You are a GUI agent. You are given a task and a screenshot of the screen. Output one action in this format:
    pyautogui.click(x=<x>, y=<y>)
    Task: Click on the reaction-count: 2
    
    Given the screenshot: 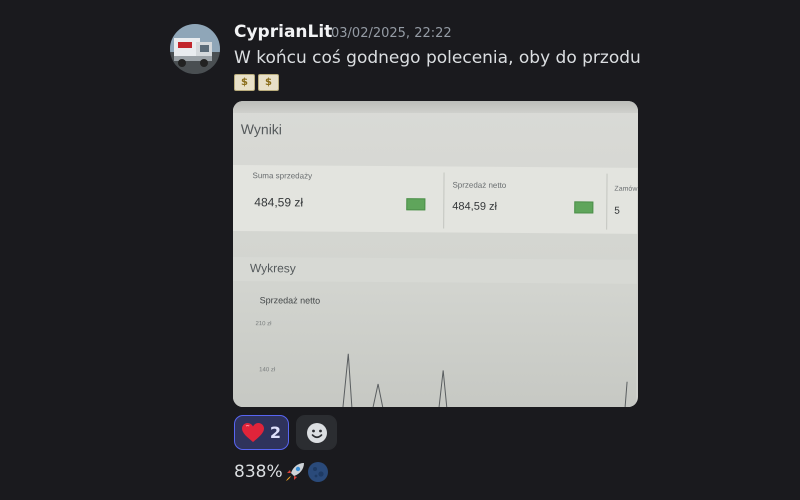 What is the action you would take?
    pyautogui.click(x=275, y=432)
    